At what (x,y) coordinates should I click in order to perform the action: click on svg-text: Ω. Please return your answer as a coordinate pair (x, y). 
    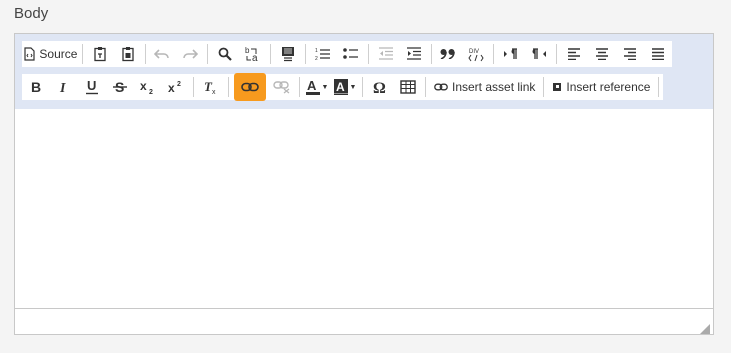
    Looking at the image, I should click on (379, 87).